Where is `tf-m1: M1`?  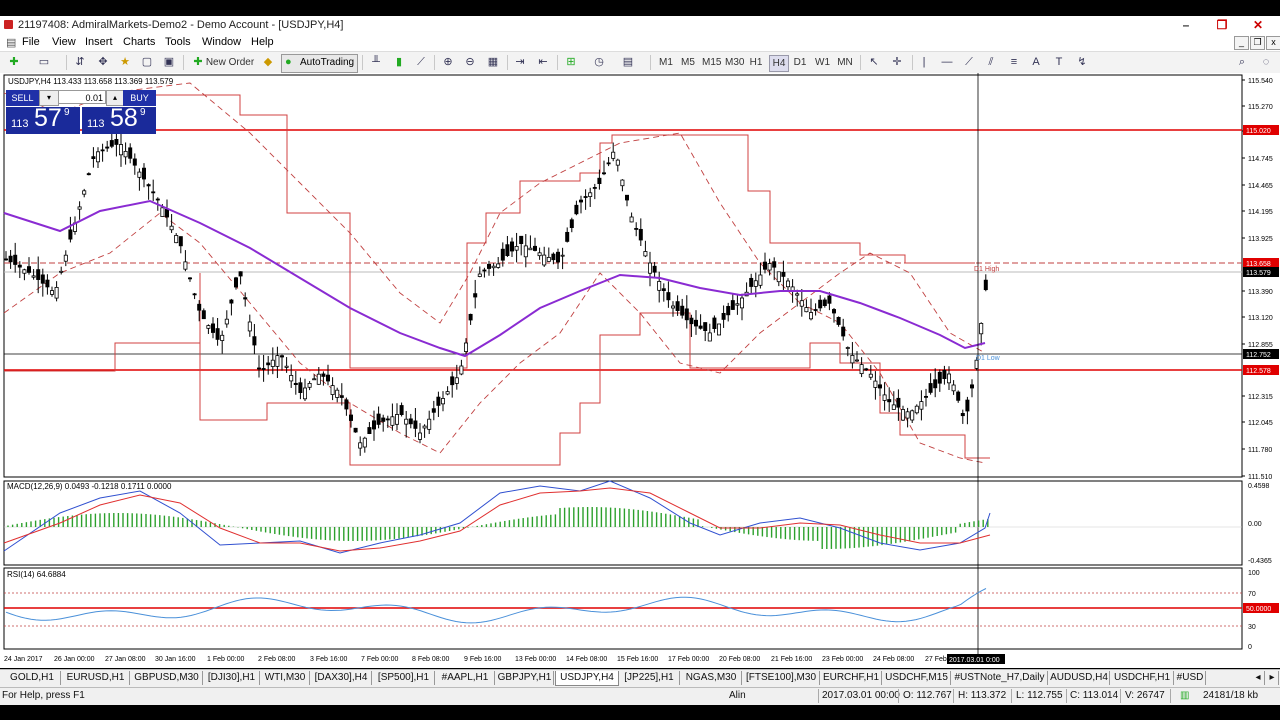
tf-m1: M1 is located at coordinates (666, 62).